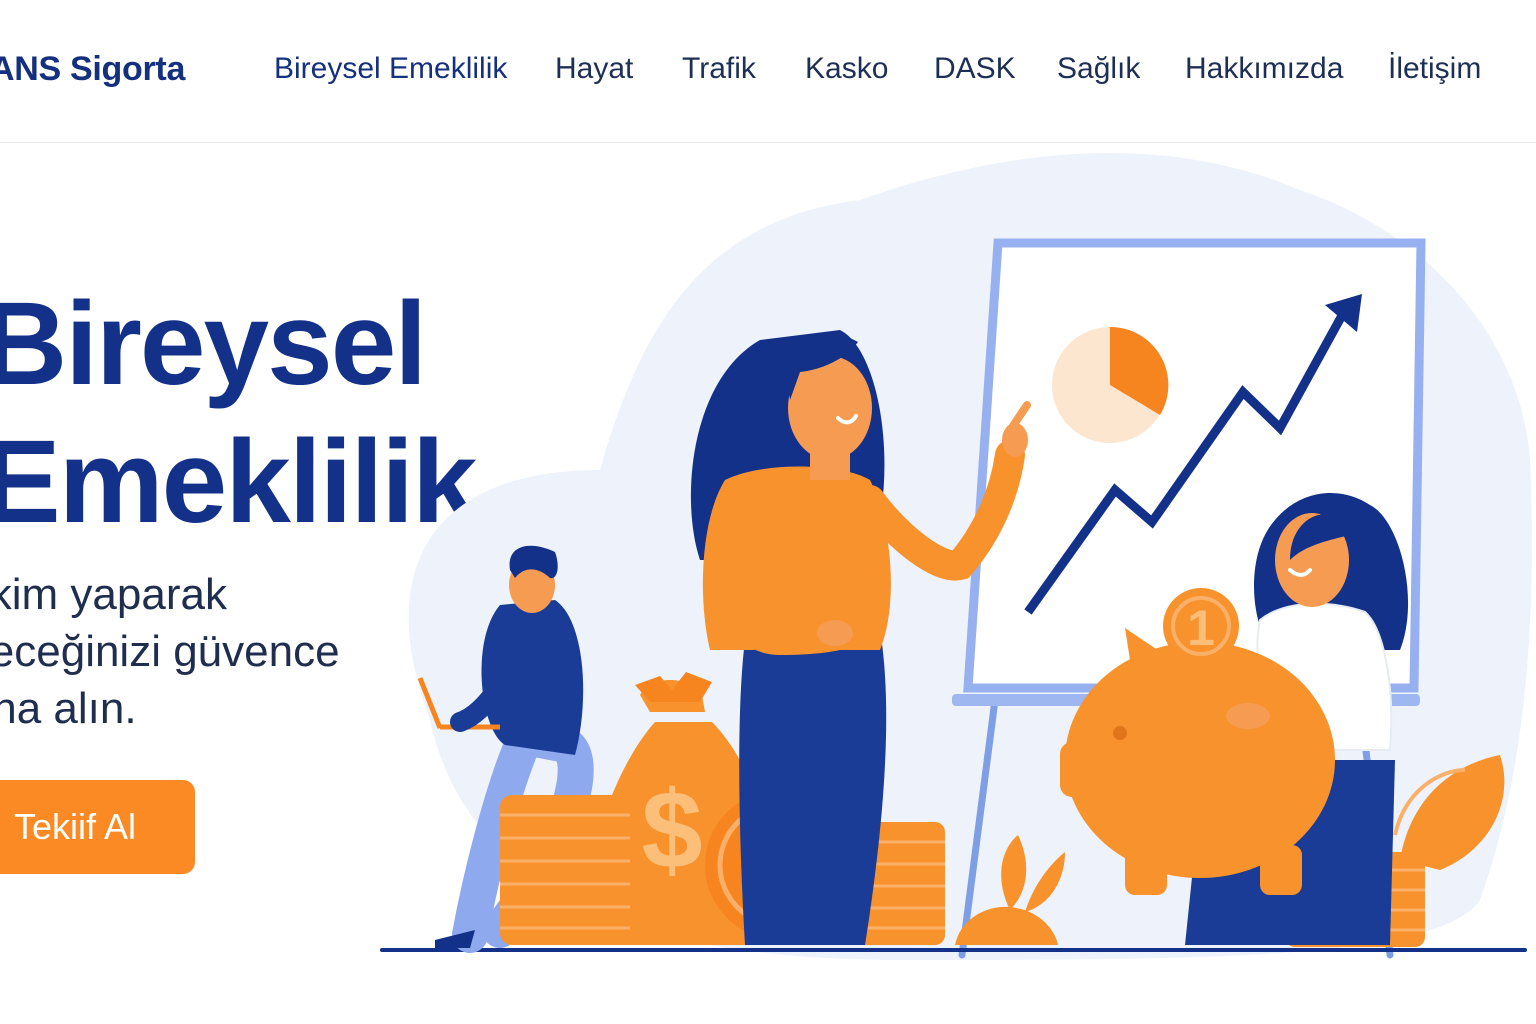 Image resolution: width=1536 pixels, height=1024 pixels. What do you see at coordinates (1110, 384) in the screenshot?
I see `pie-chart-icon` at bounding box center [1110, 384].